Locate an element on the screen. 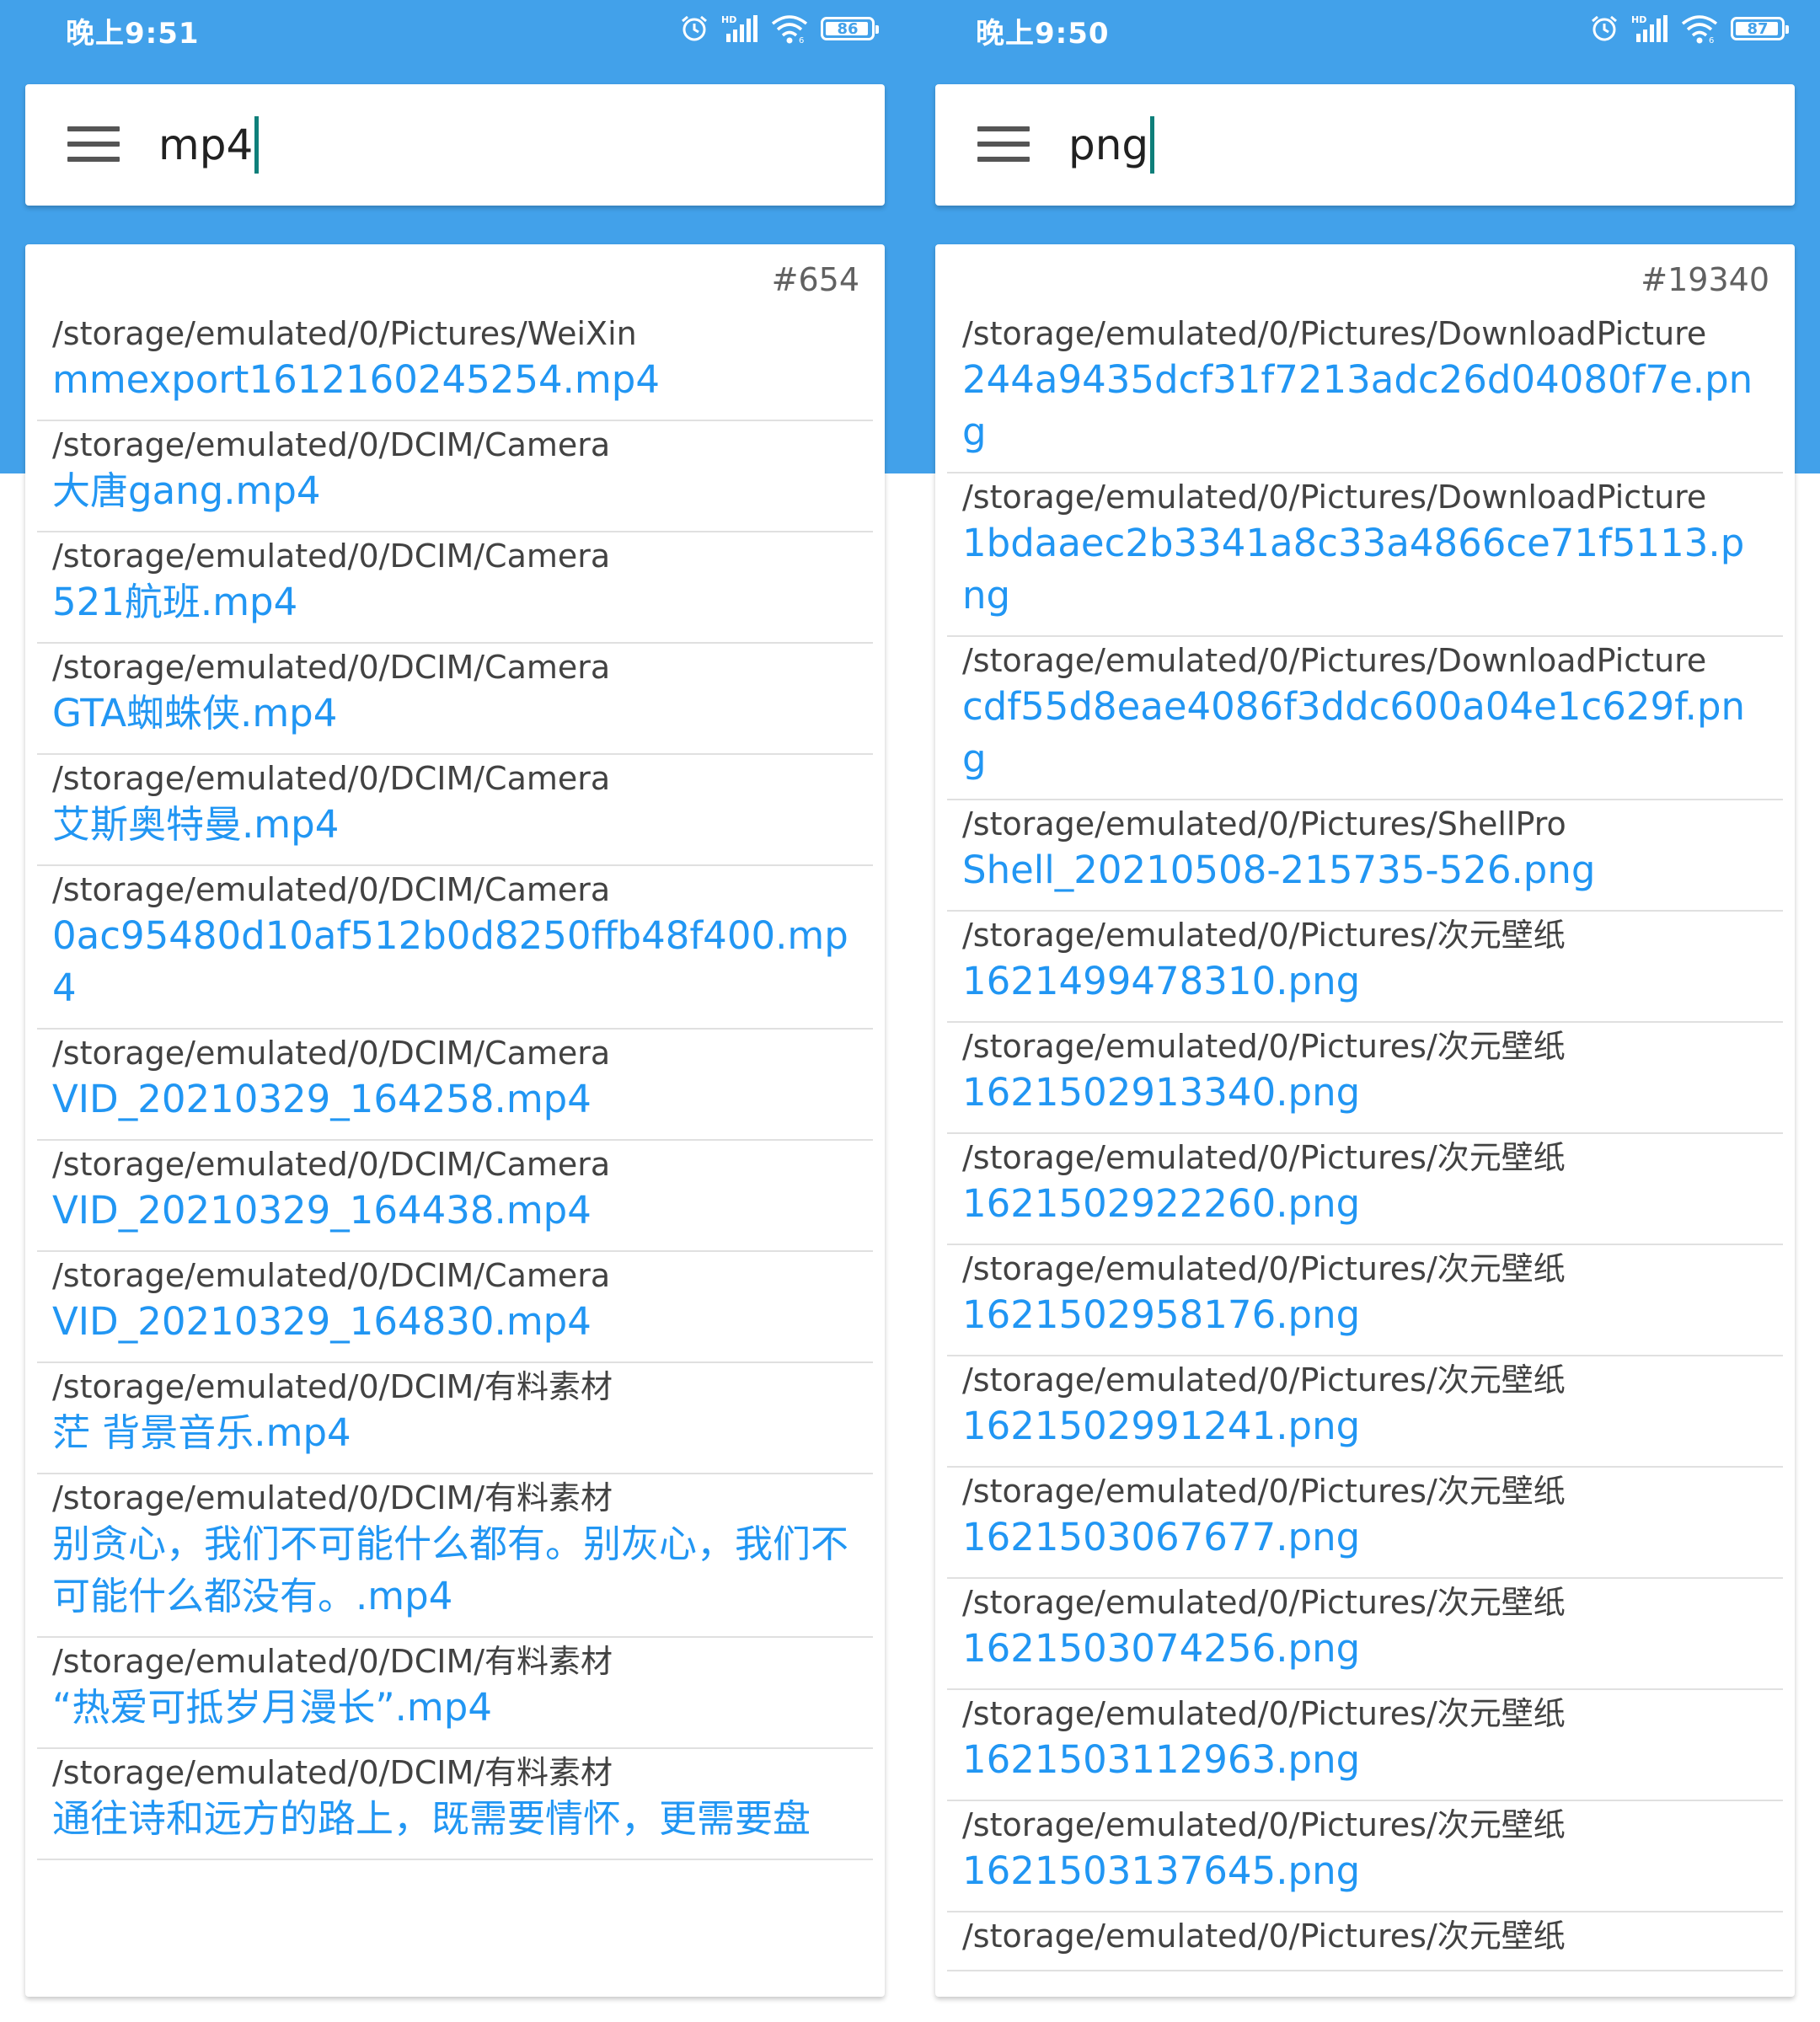  result-filename: 别贪心，我们不可能什么都有。别灰心，我们不可能什么都没有。.mp4 is located at coordinates (450, 1570).